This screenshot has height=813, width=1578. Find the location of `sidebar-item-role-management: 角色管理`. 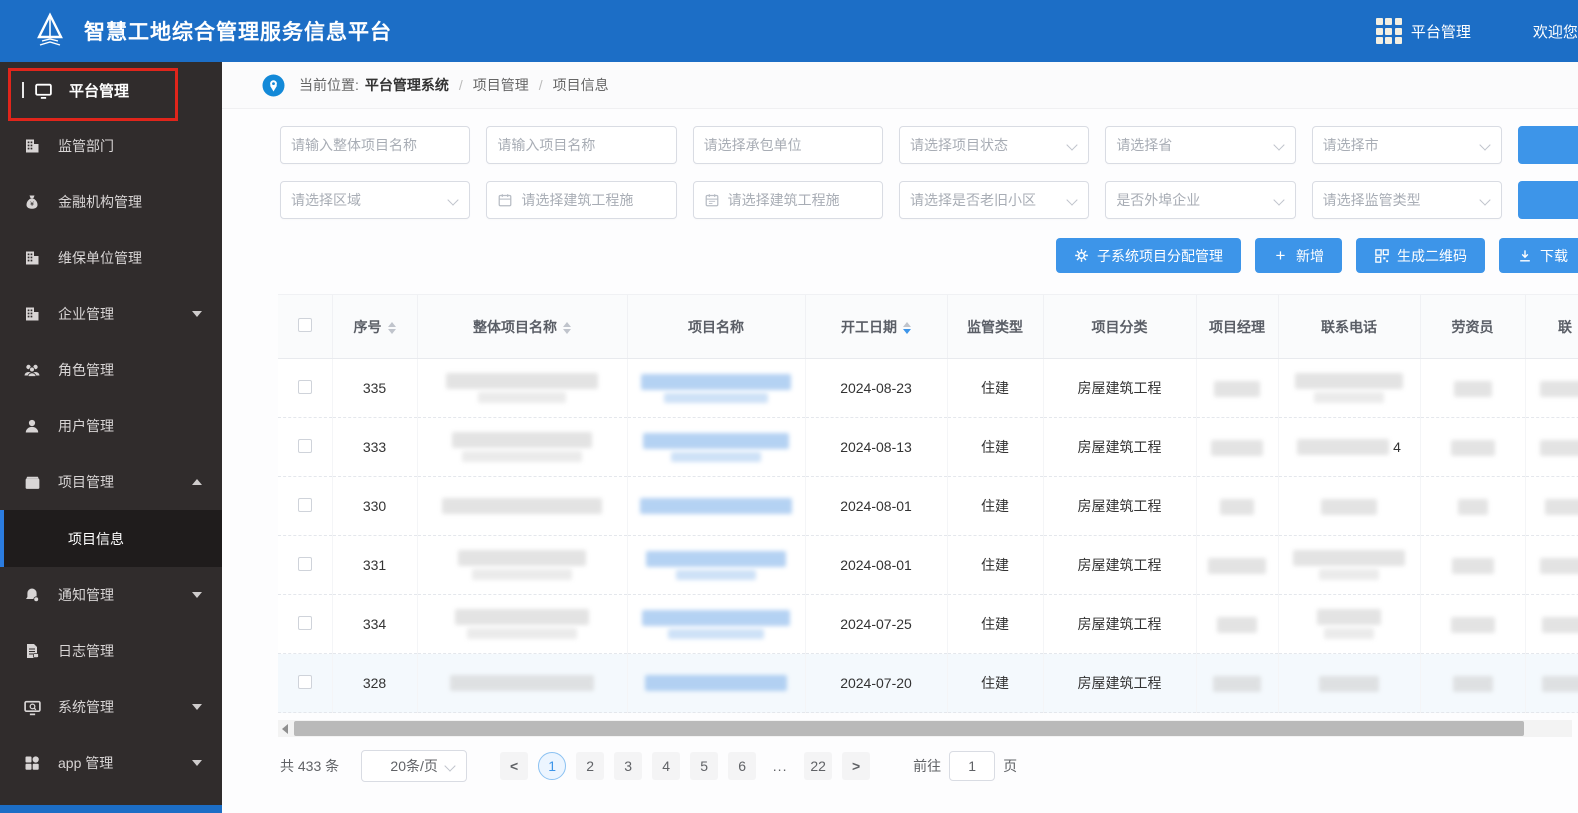

sidebar-item-role-management: 角色管理 is located at coordinates (111, 370).